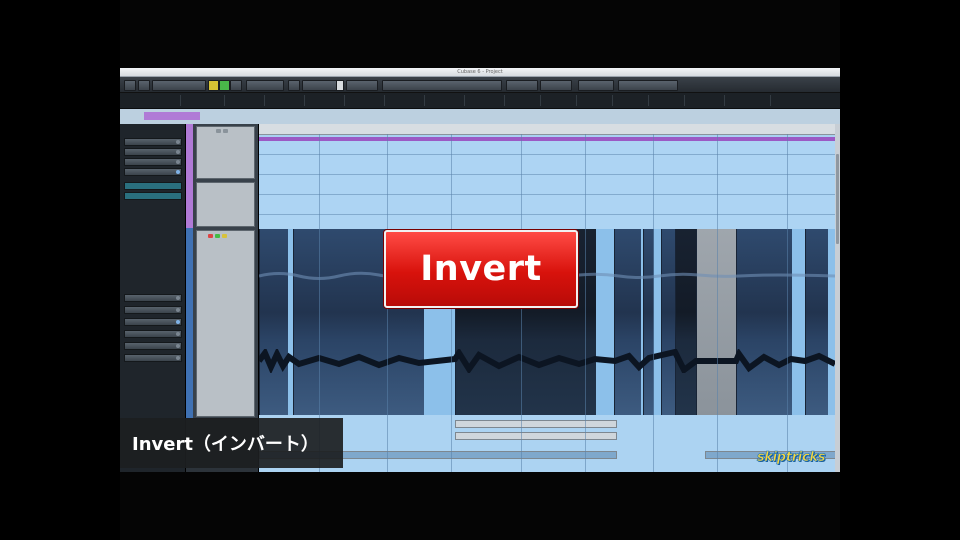 The width and height of the screenshot is (960, 540). I want to click on tool-buttons, so click(442, 85).